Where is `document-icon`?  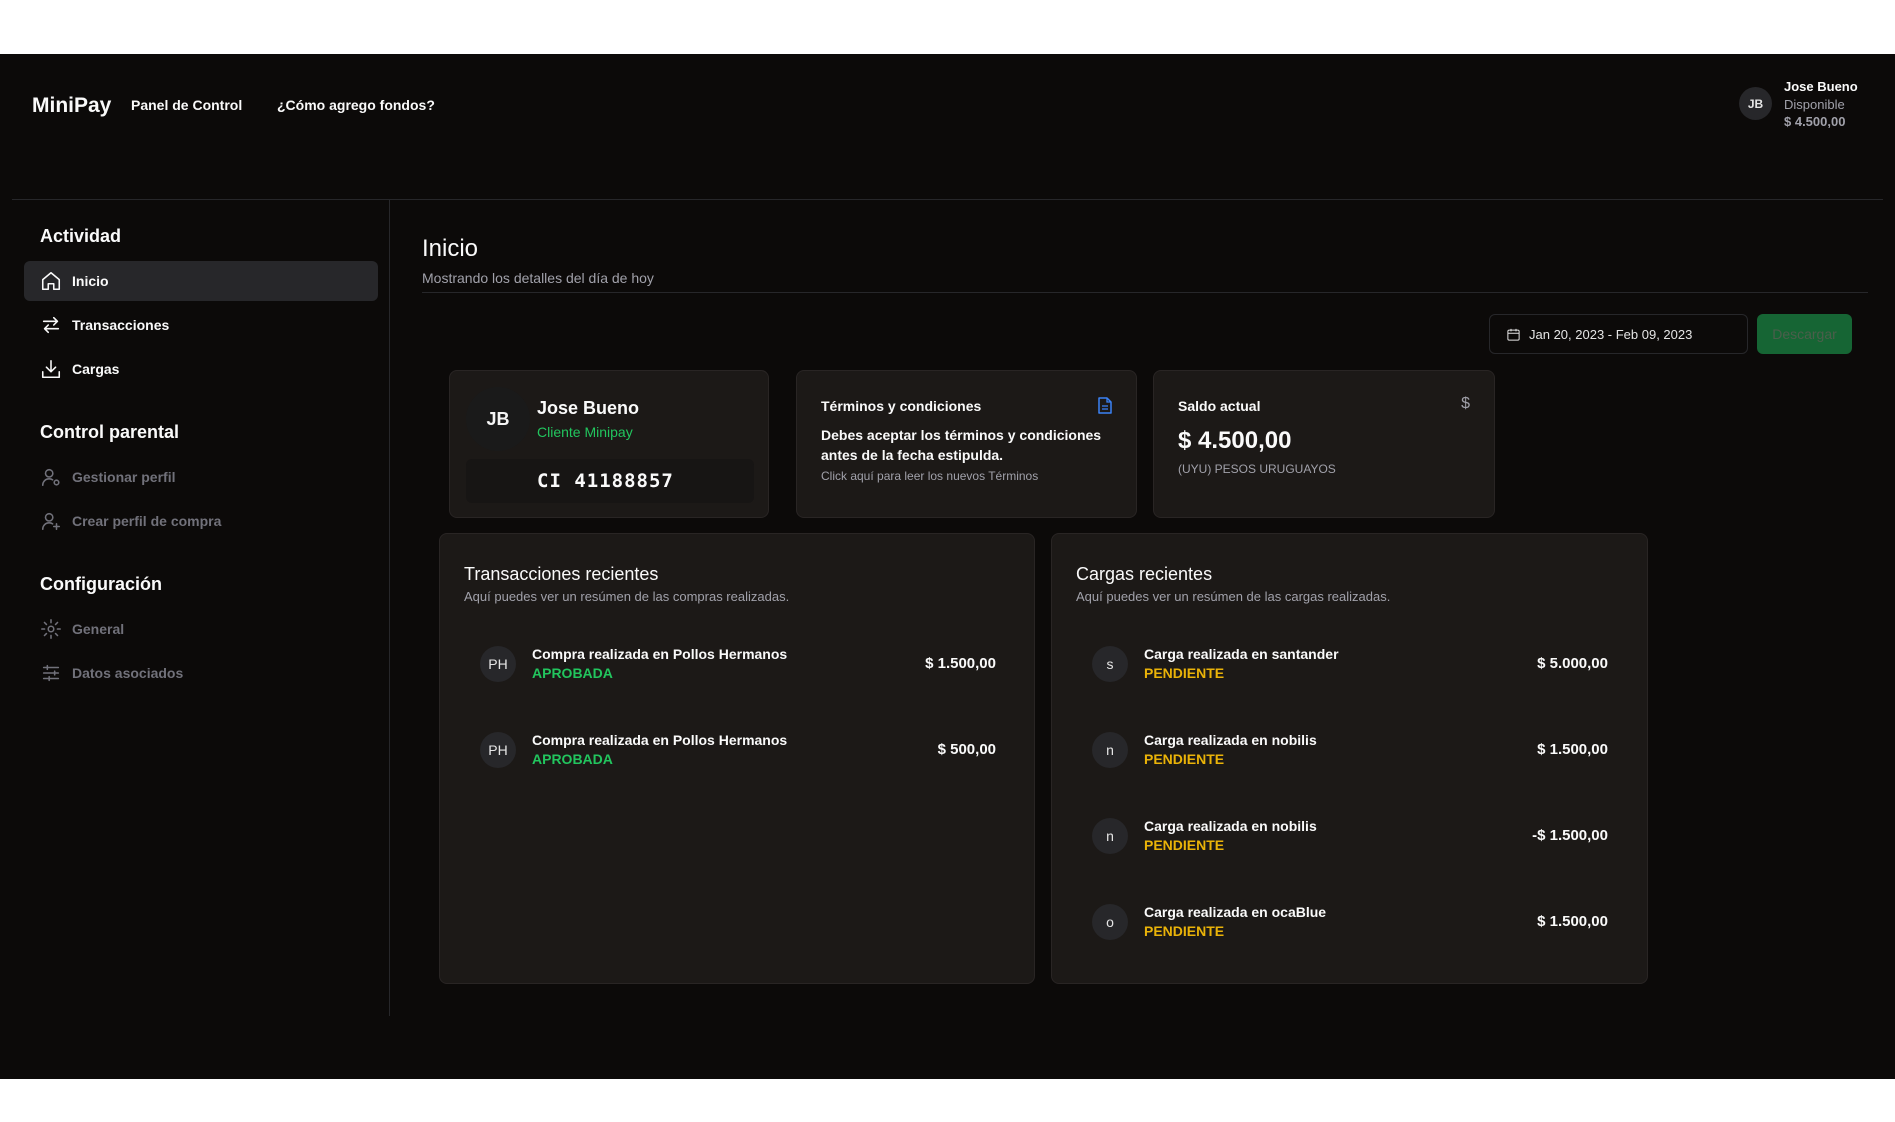 document-icon is located at coordinates (1105, 405).